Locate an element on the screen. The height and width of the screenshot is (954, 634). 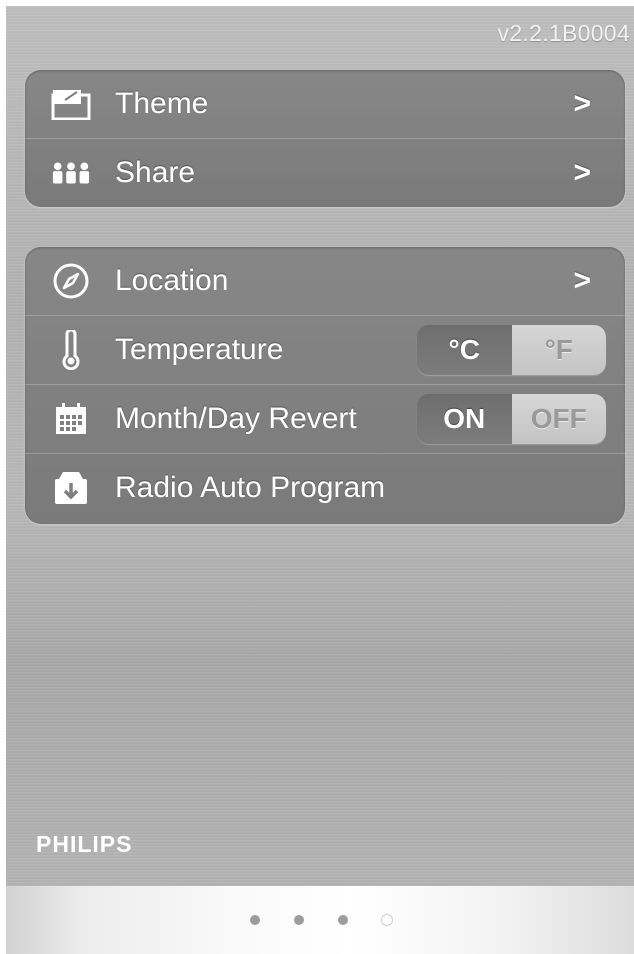
theme-label: Theme is located at coordinates (162, 103).